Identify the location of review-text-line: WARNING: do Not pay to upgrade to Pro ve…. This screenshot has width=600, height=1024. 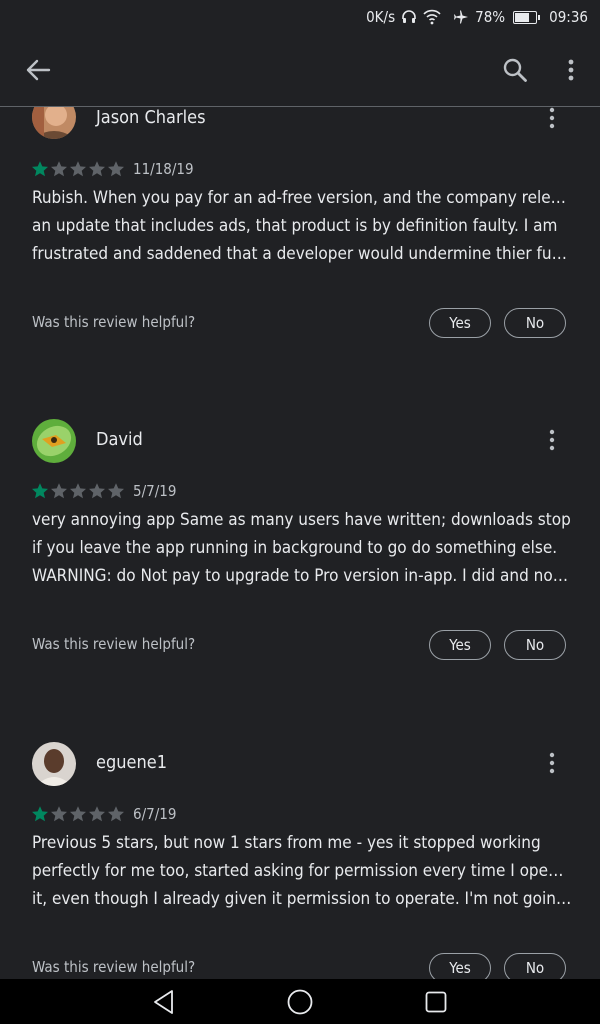
(302, 576).